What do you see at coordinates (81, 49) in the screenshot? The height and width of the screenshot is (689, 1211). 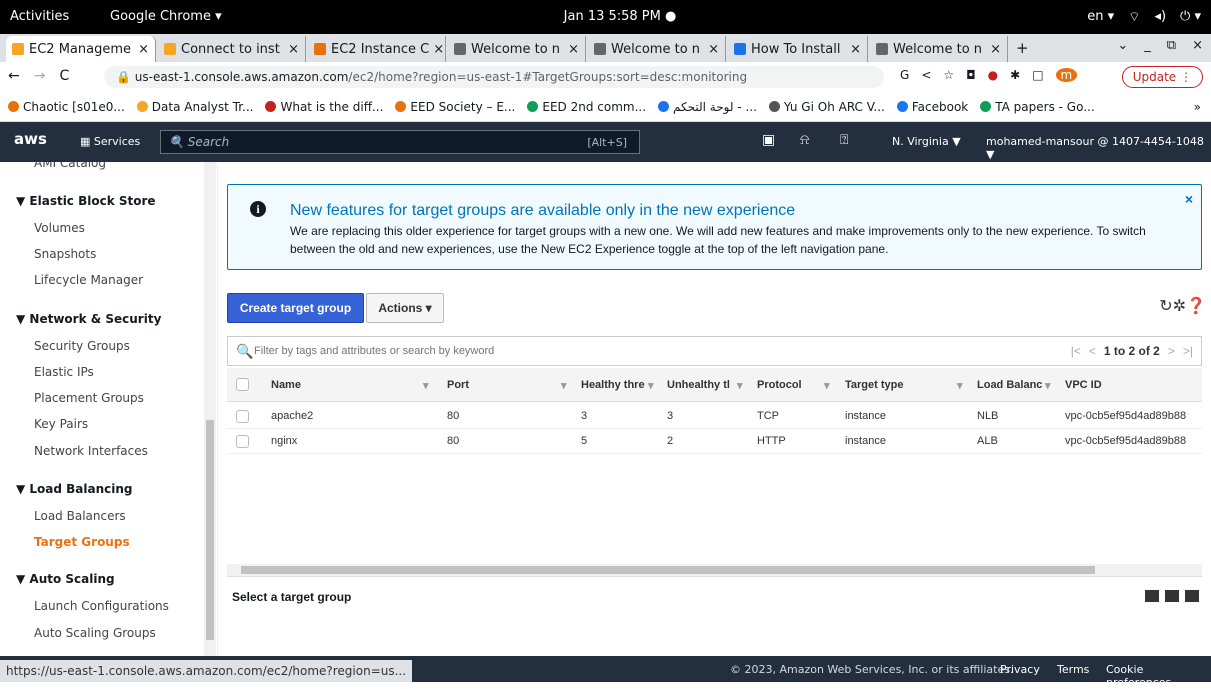 I see `tab-ec2-management: EC2 Manageme ×` at bounding box center [81, 49].